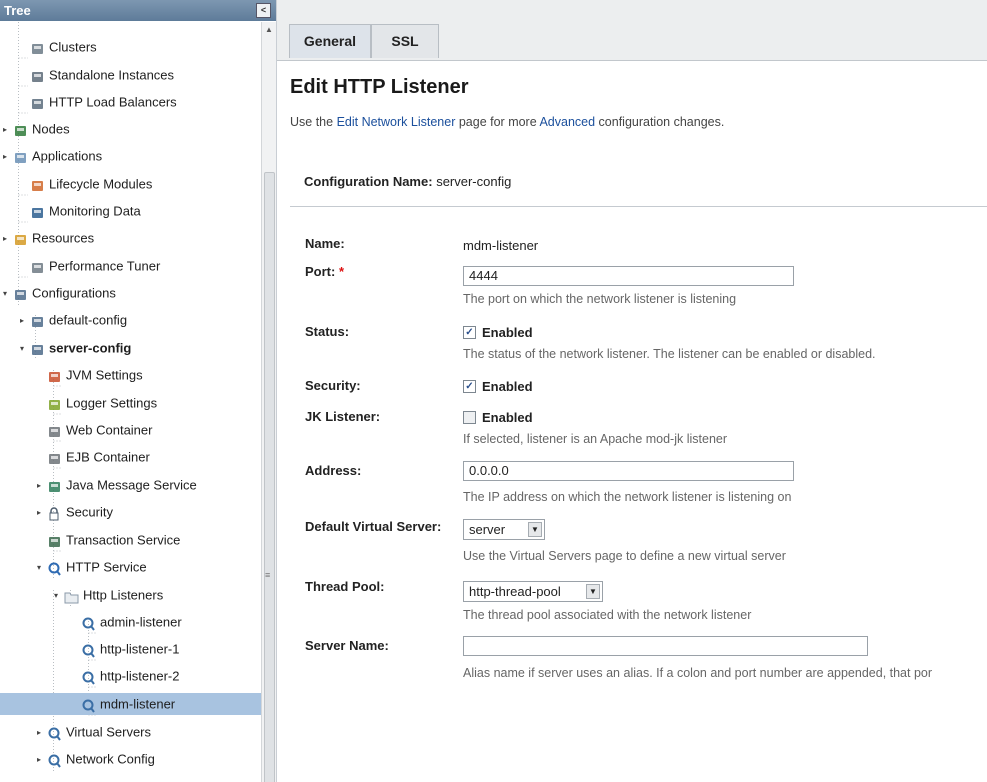 This screenshot has height=782, width=987. I want to click on tree-item-web-container: Web Container, so click(94, 430).